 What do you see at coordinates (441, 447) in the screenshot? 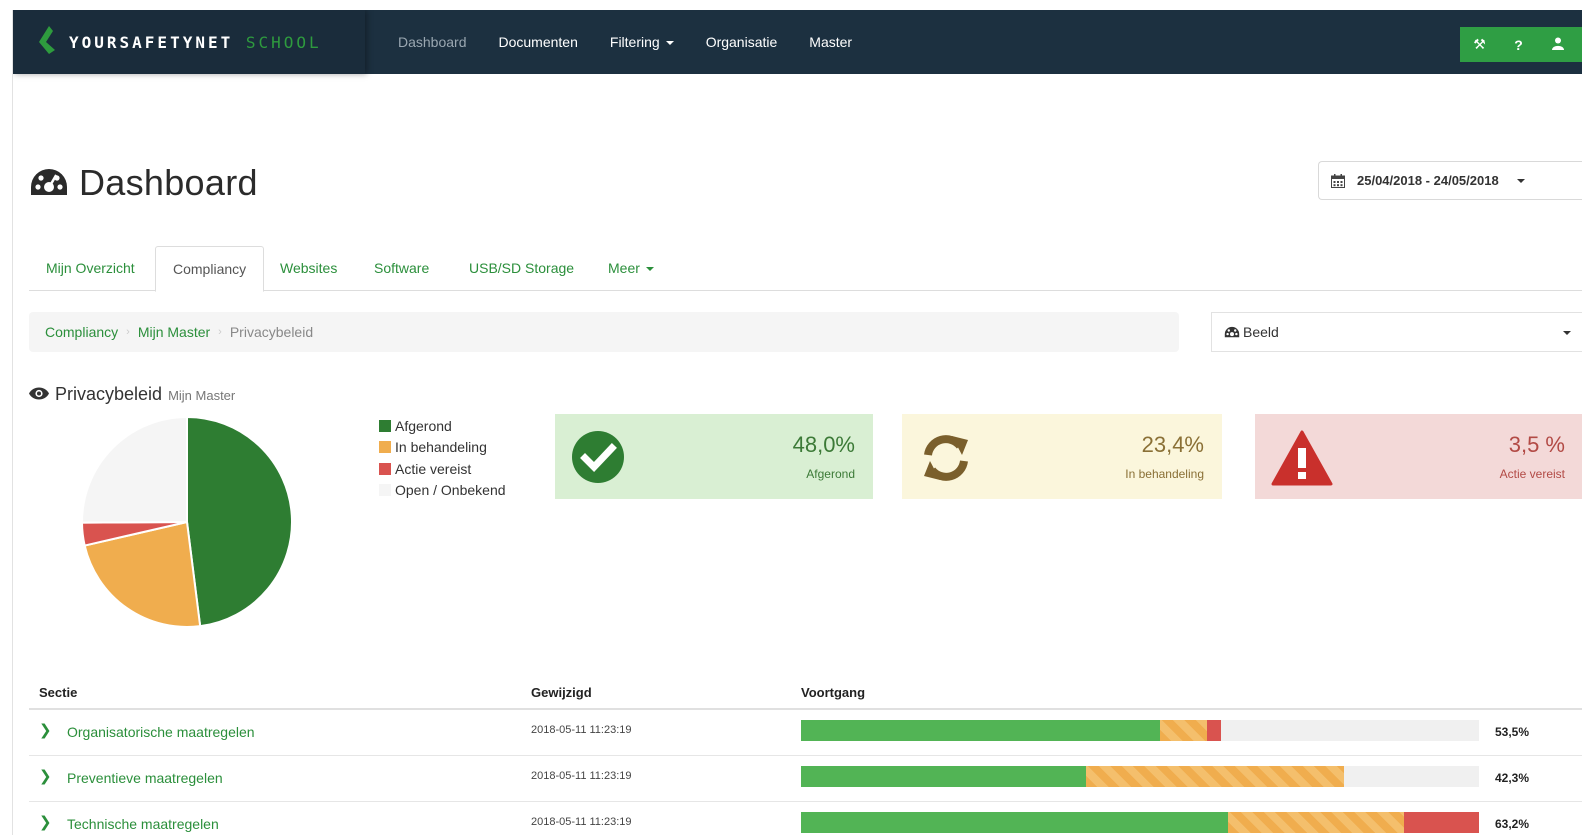
I see `legend-label: In behandeling` at bounding box center [441, 447].